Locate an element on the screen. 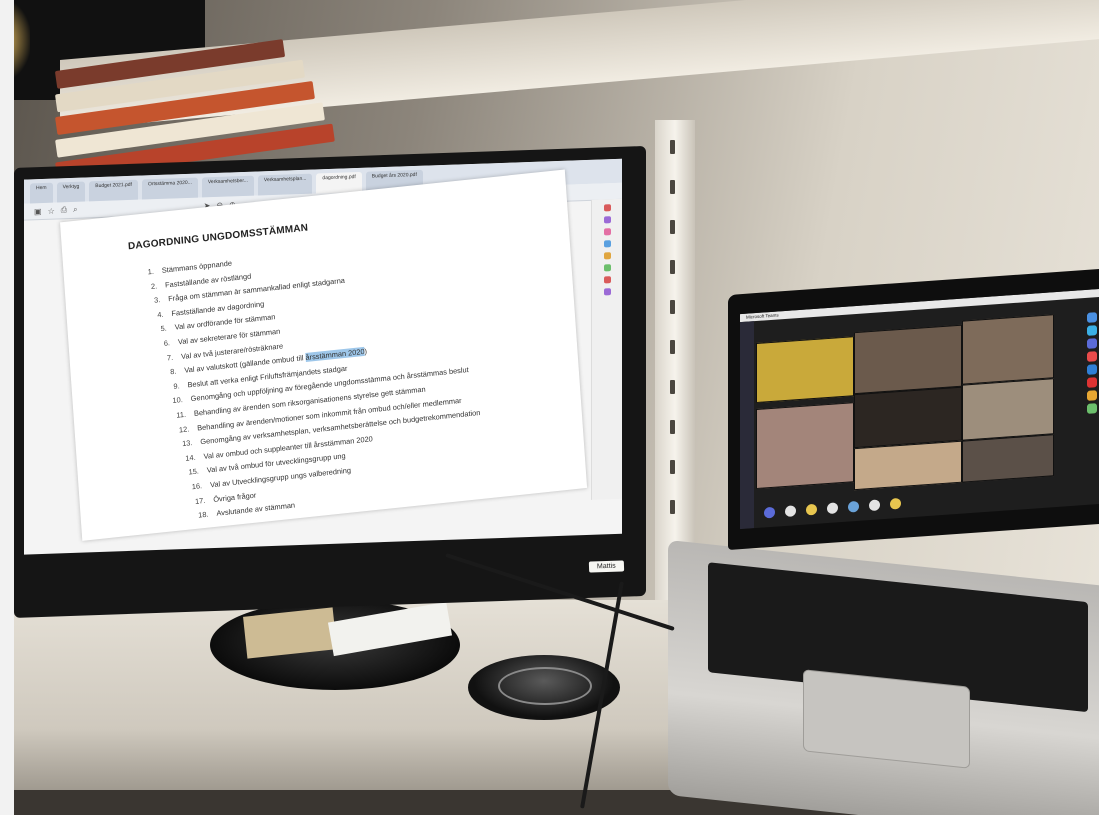  chat-icon is located at coordinates (853, 506).